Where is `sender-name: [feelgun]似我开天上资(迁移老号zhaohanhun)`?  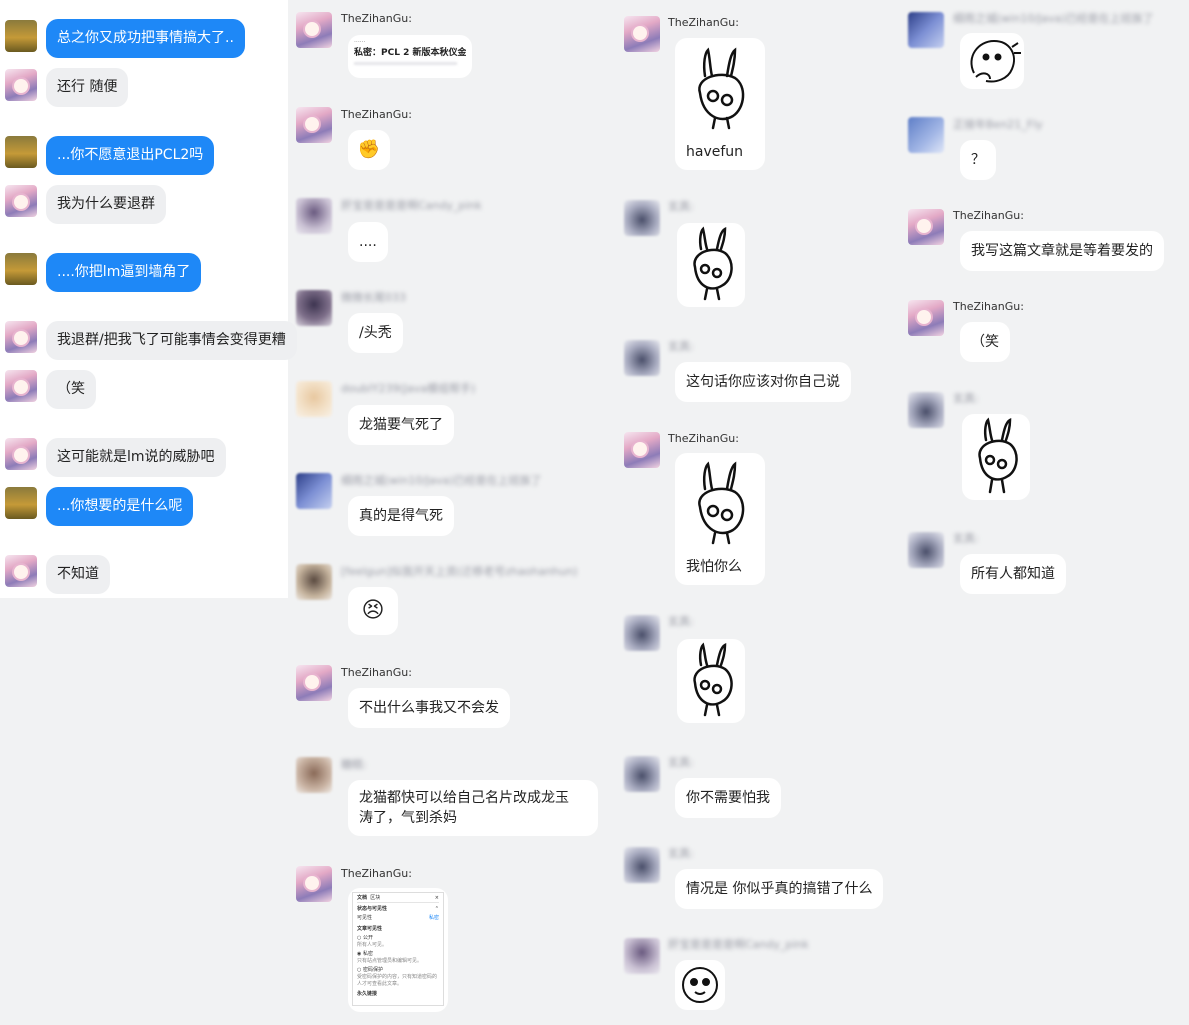 sender-name: [feelgun]似我开天上资(迁移老号zhaohanhun) is located at coordinates (459, 571).